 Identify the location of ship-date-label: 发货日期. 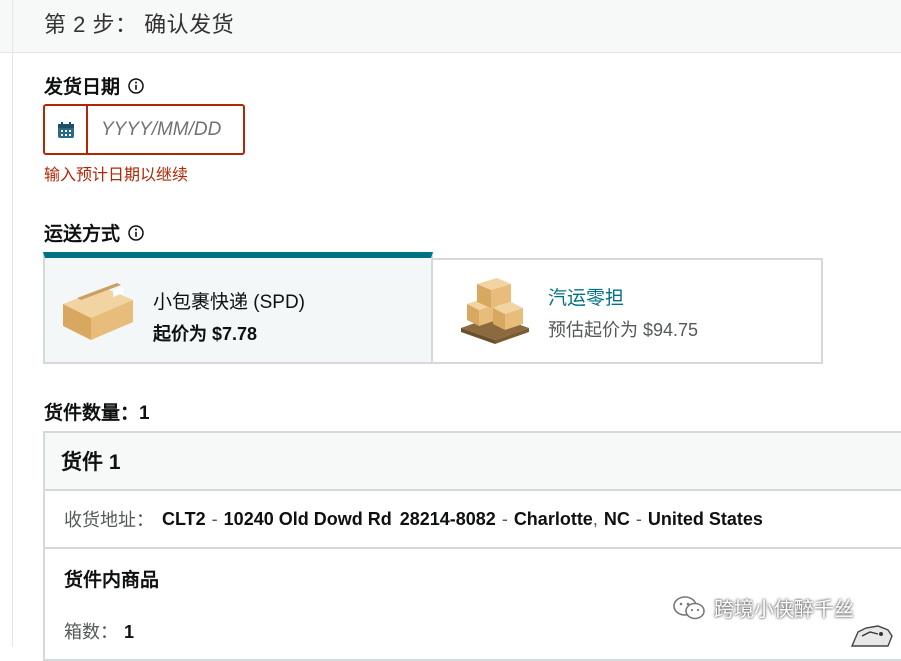
(82, 87).